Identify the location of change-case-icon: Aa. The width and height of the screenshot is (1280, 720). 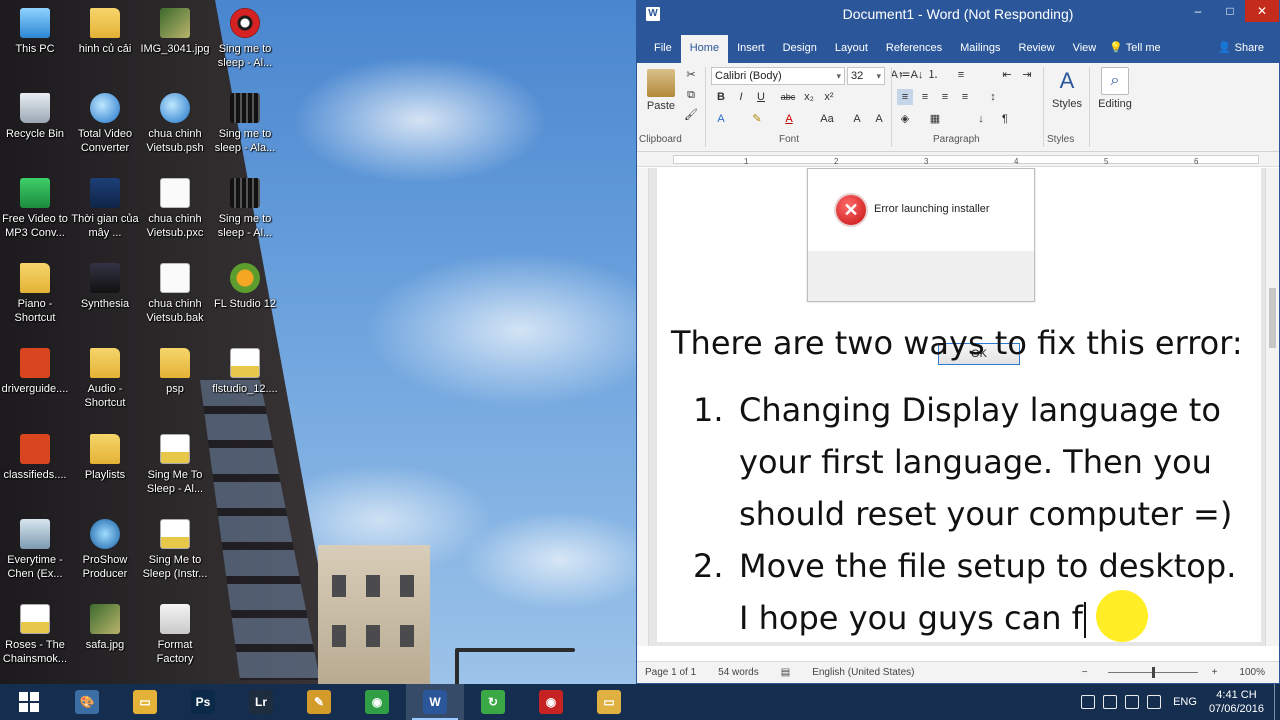
(827, 119).